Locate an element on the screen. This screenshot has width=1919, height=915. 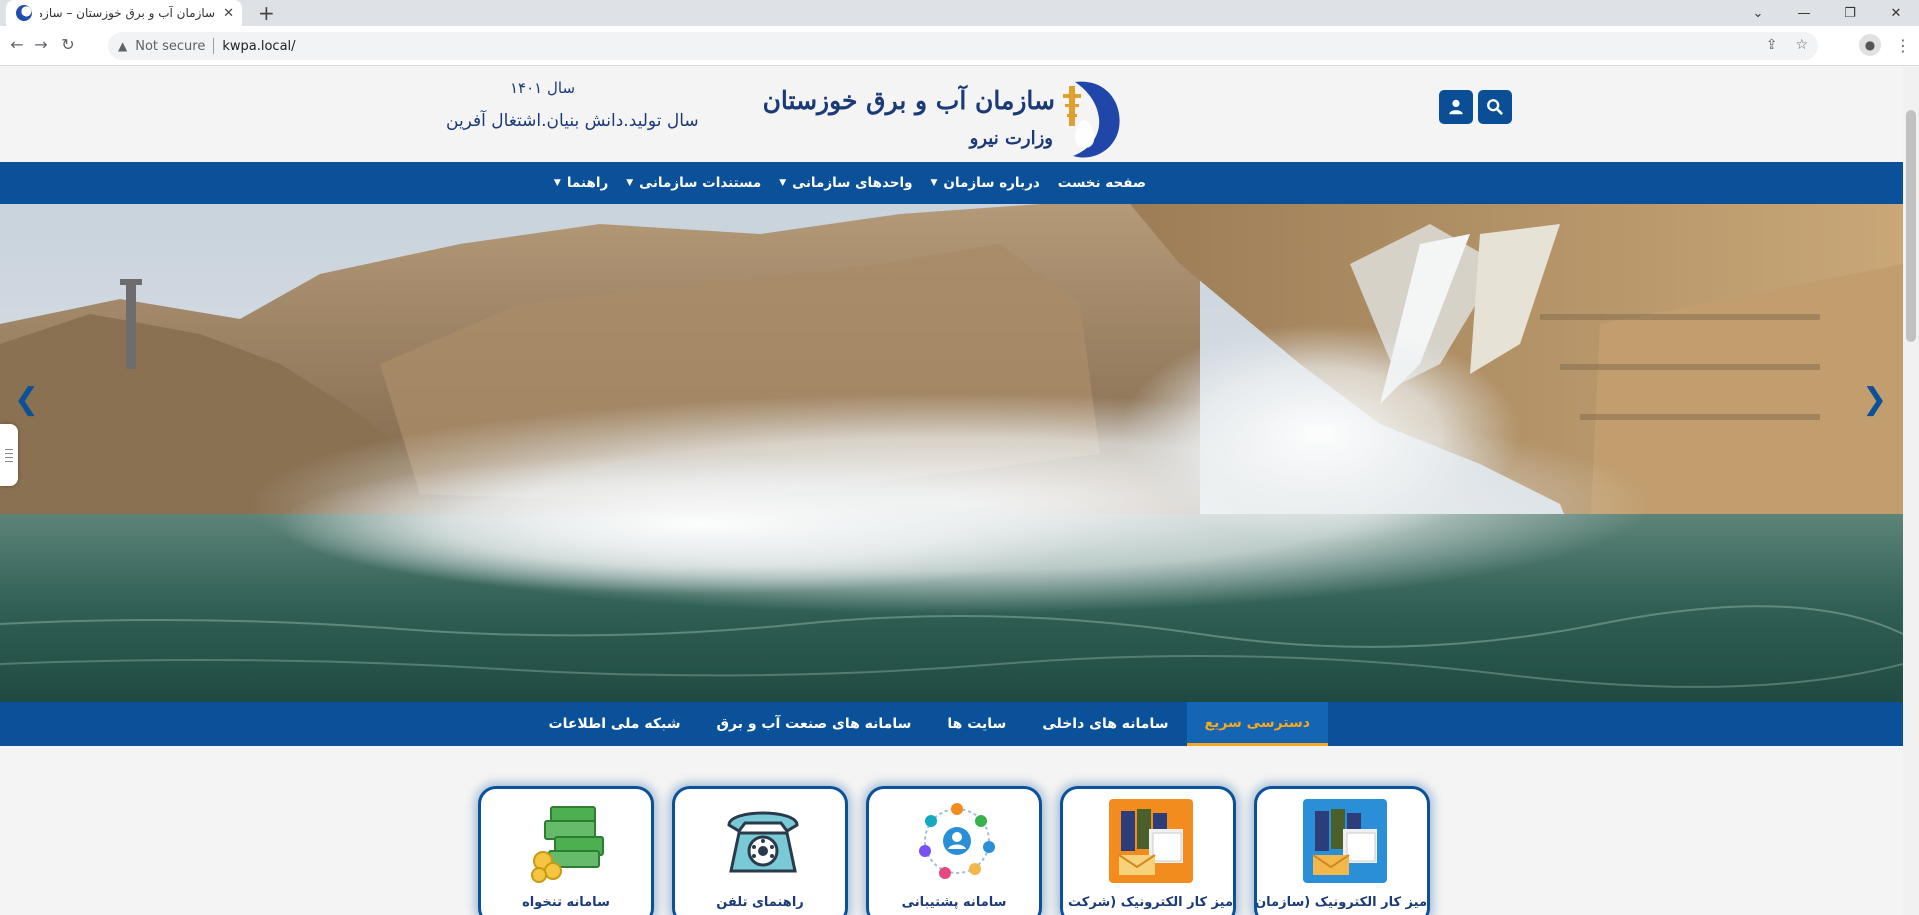
slider-next-arrow-icon: ❯ is located at coordinates (1874, 399).